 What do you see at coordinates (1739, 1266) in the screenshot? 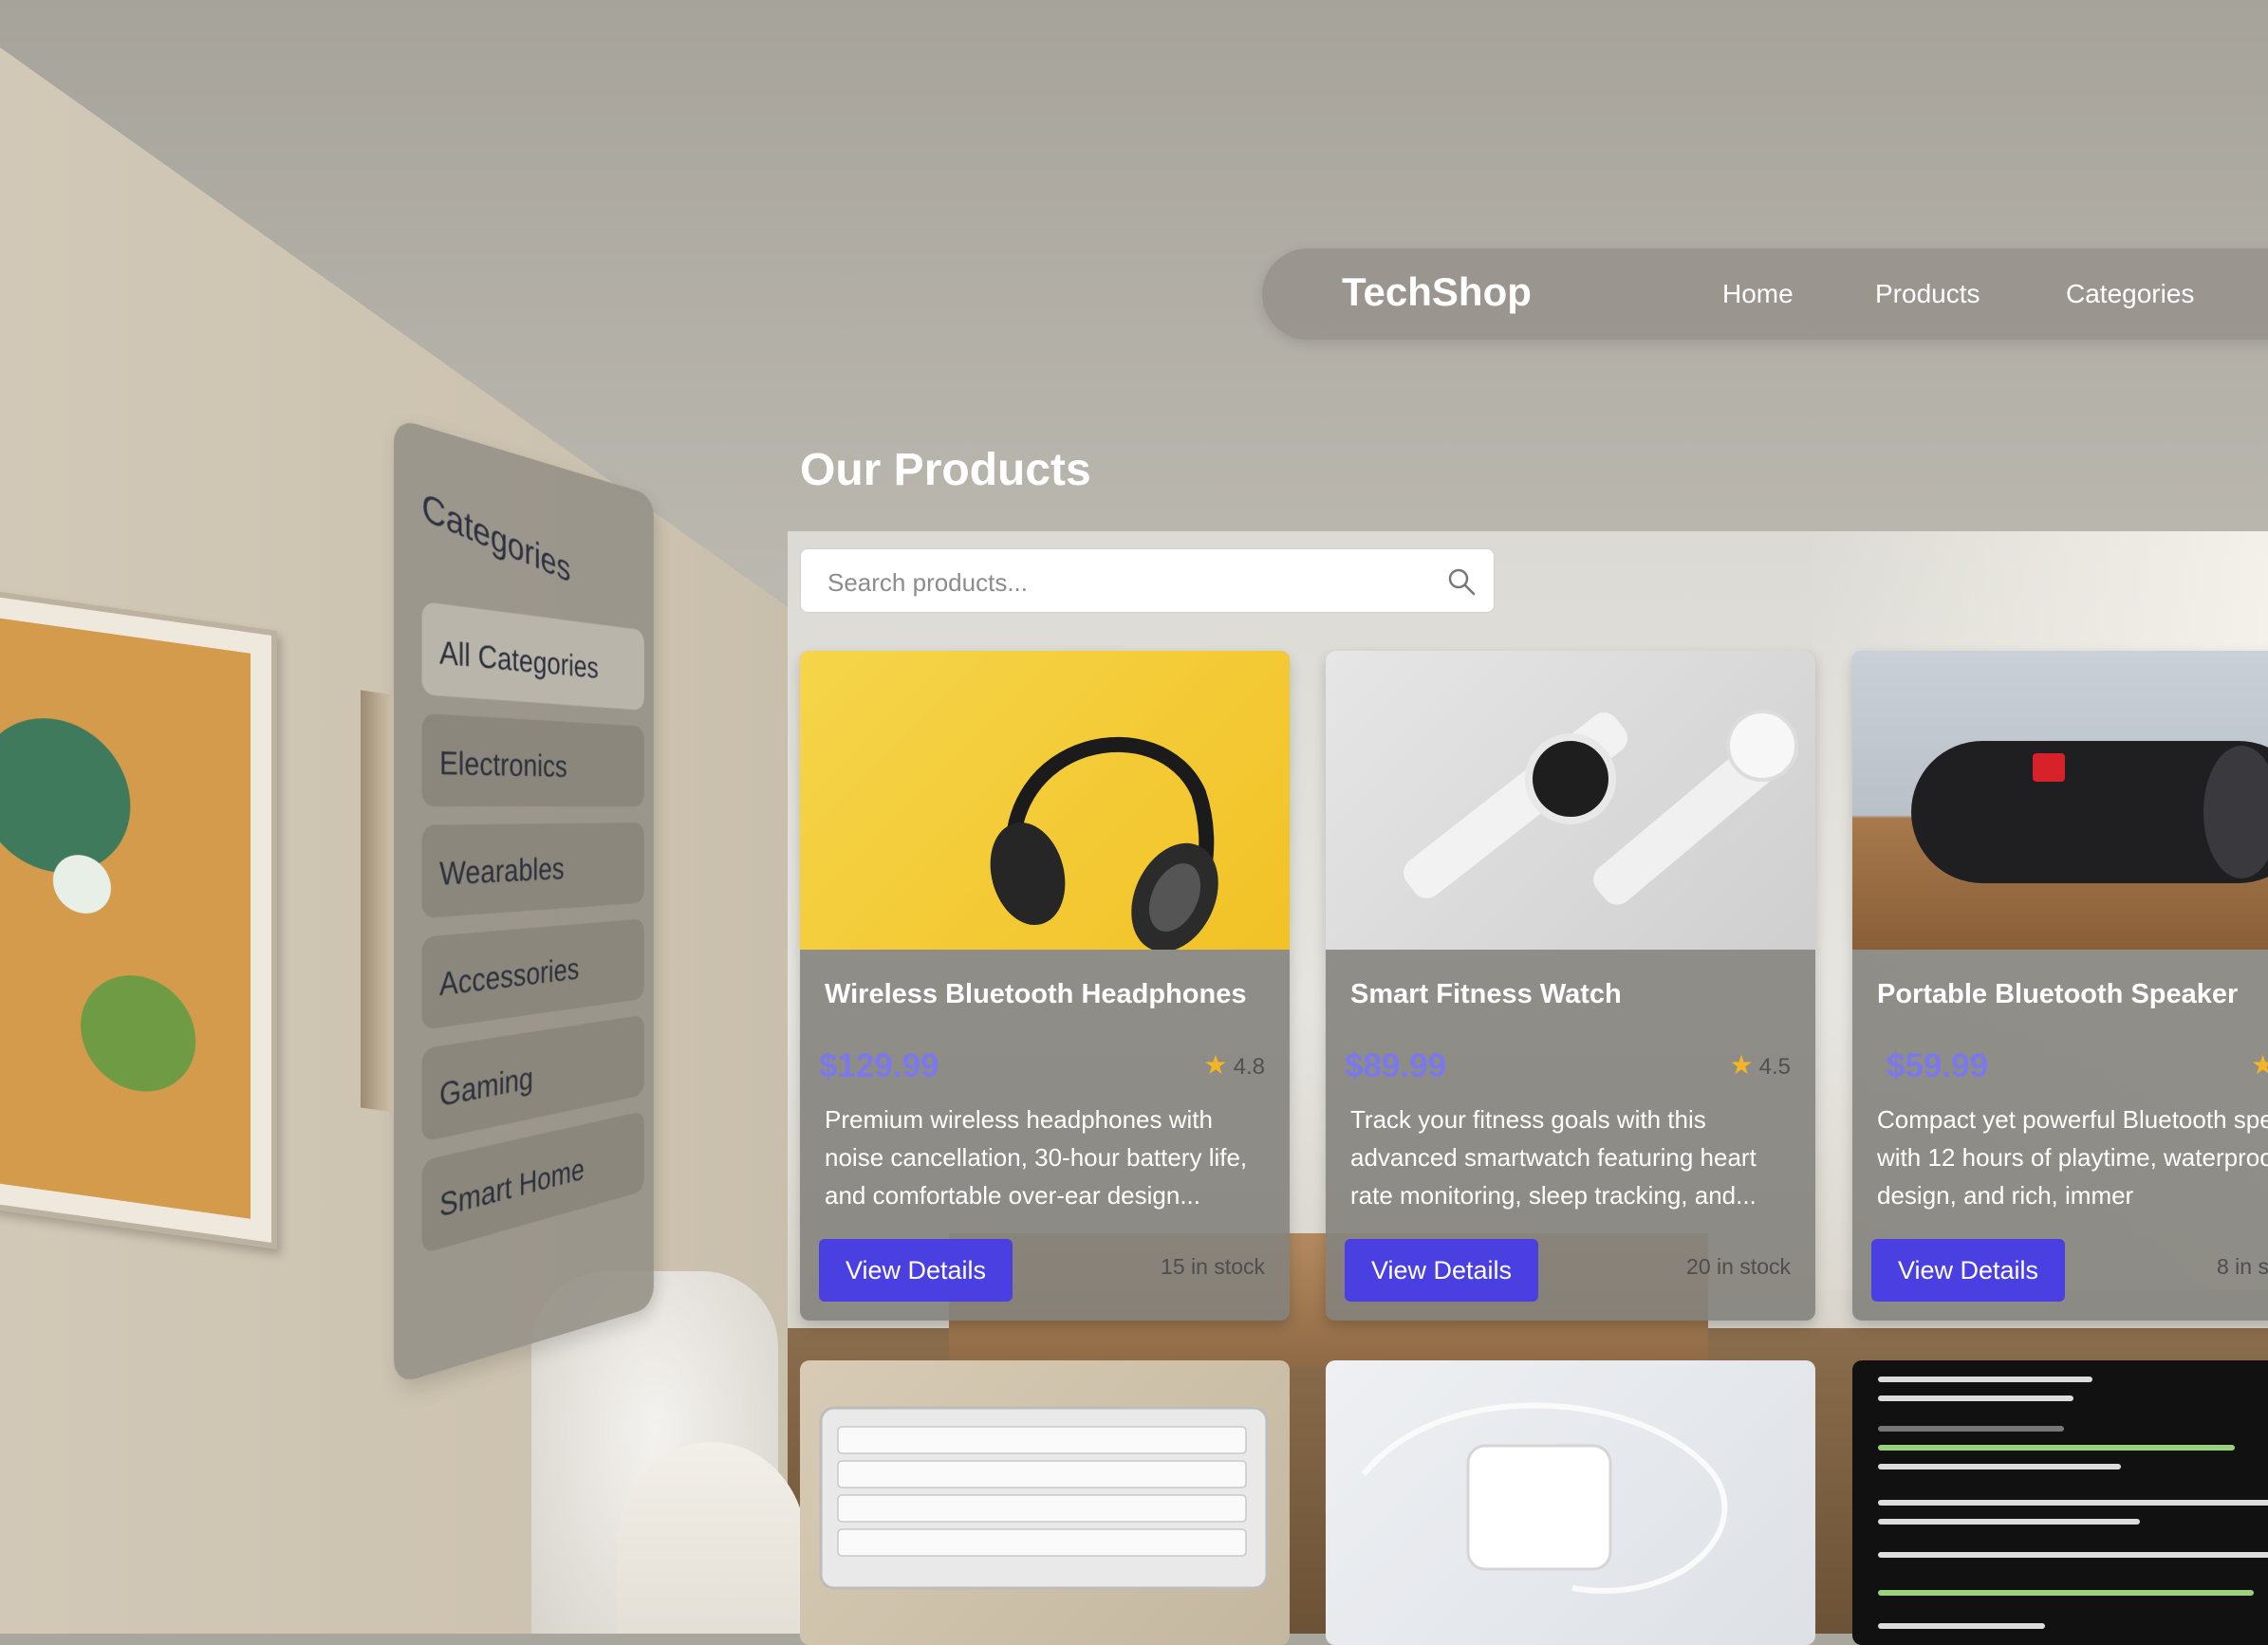
I see `stock-count: 20 in stock` at bounding box center [1739, 1266].